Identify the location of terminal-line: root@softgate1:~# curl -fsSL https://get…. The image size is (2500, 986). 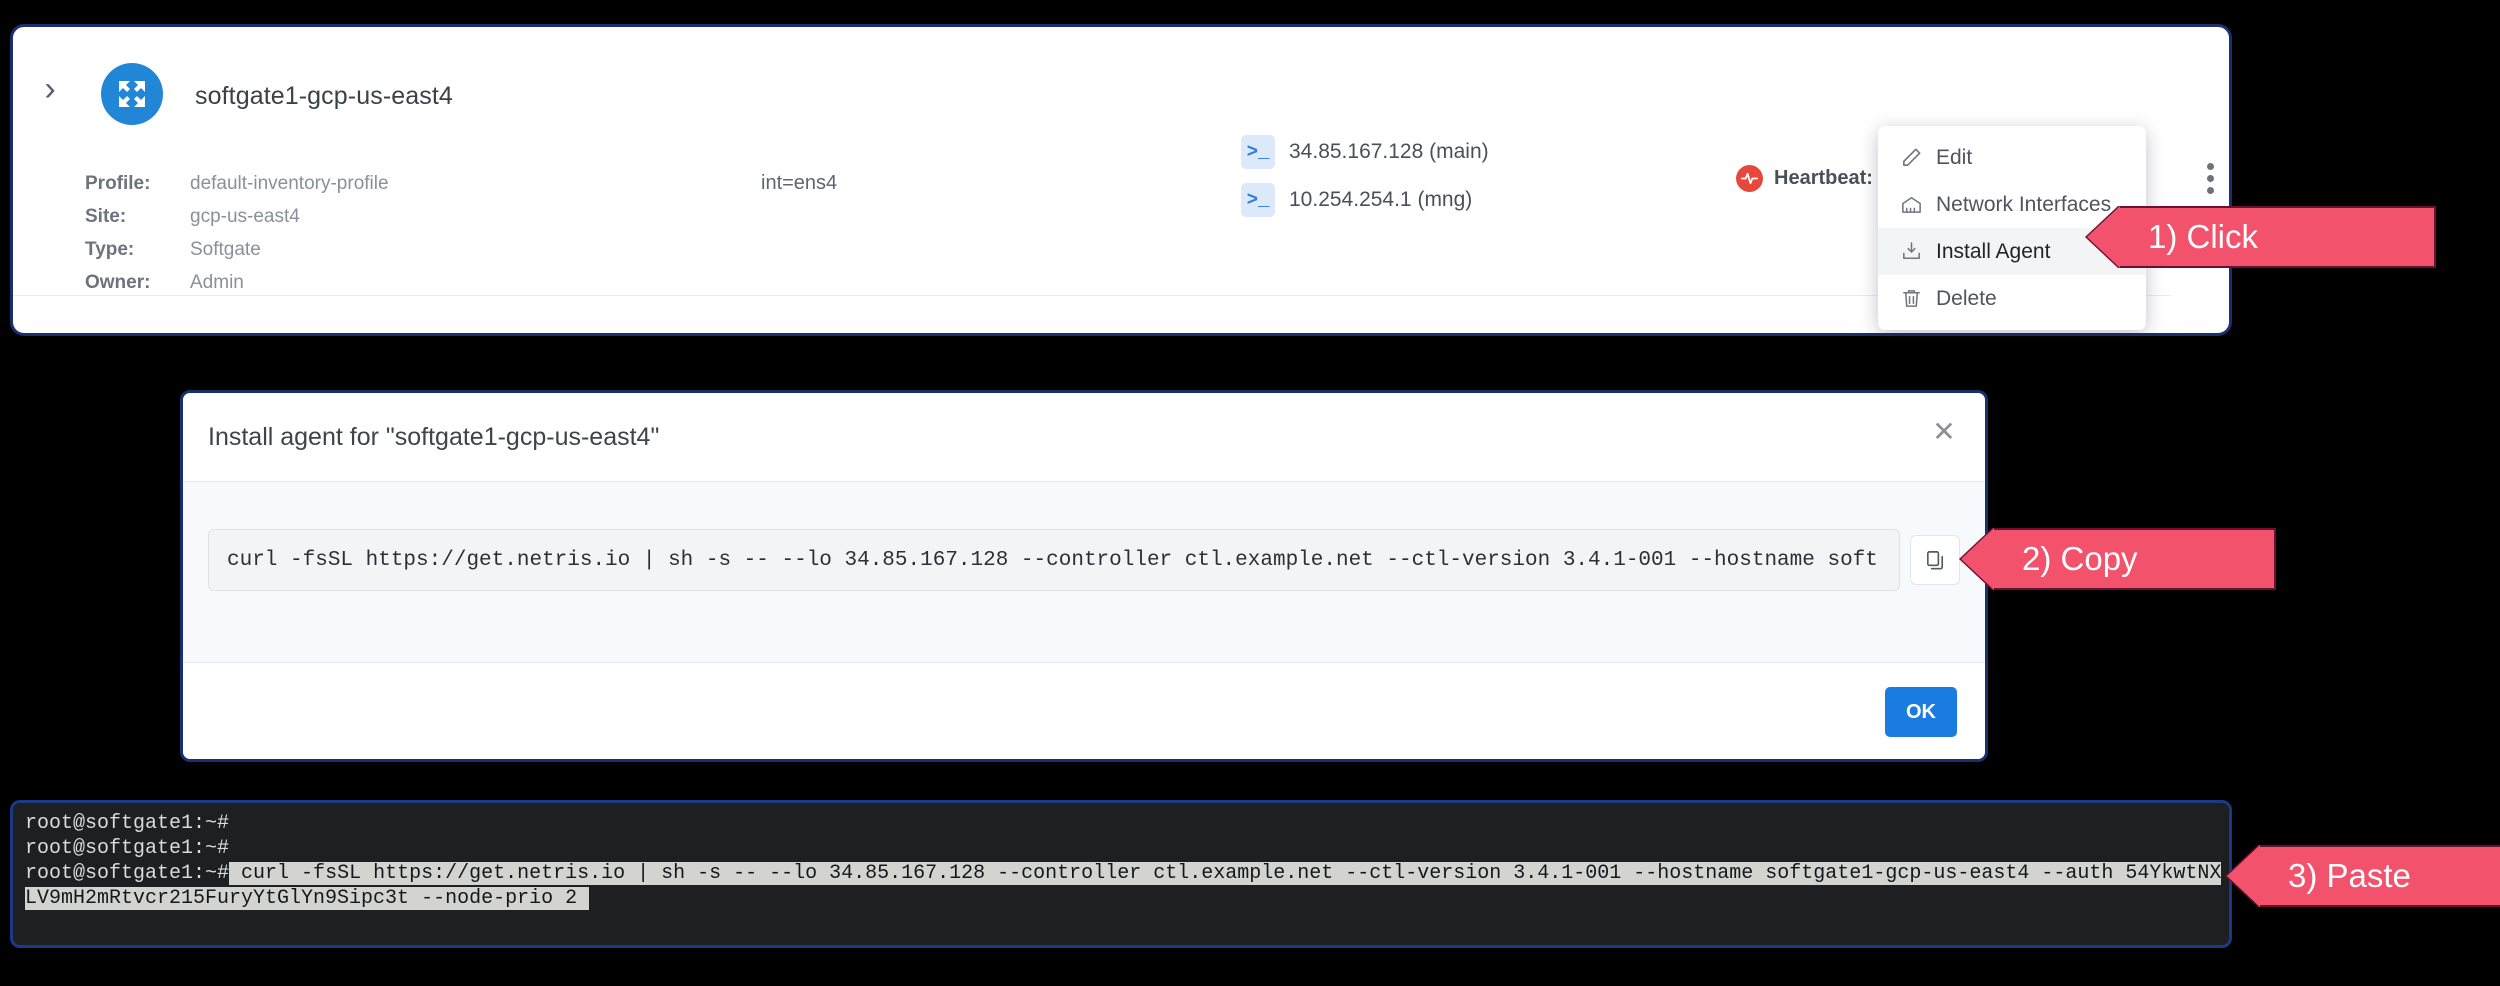
(1123, 873).